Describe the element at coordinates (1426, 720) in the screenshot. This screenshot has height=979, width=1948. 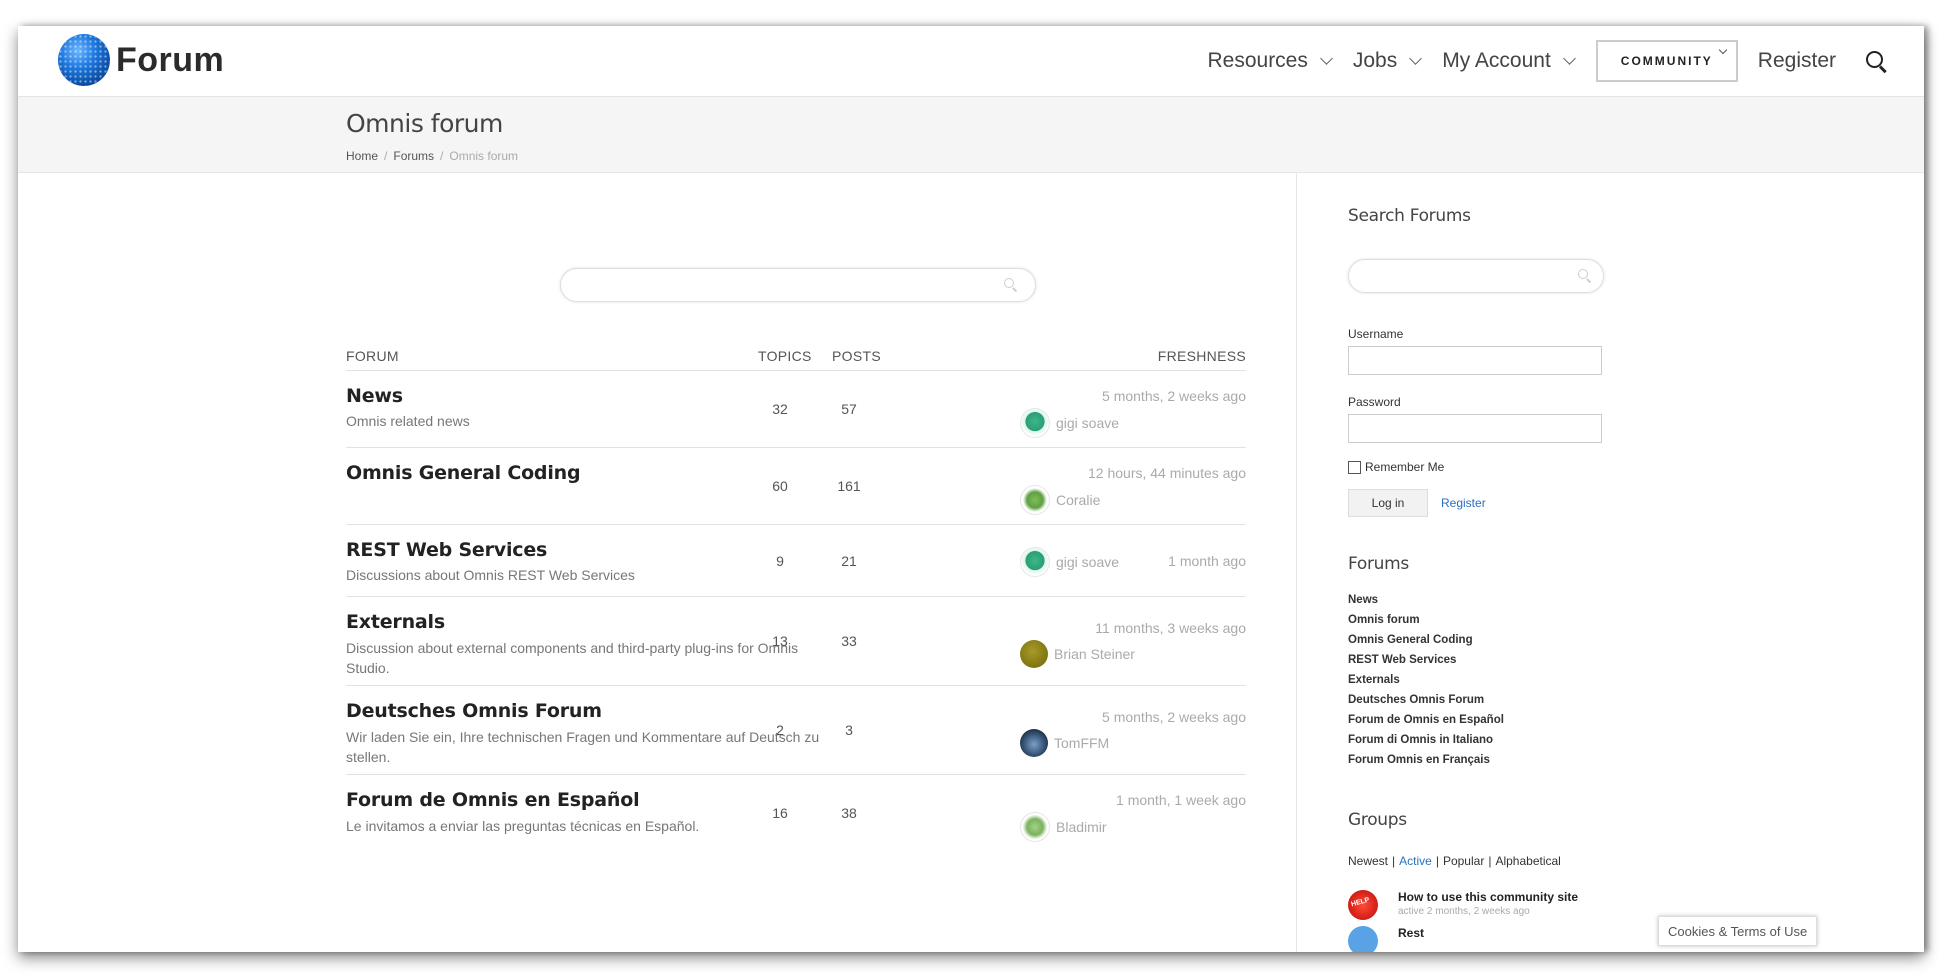
I see `forum-list-item: Forum de Omnis en Español` at that location.